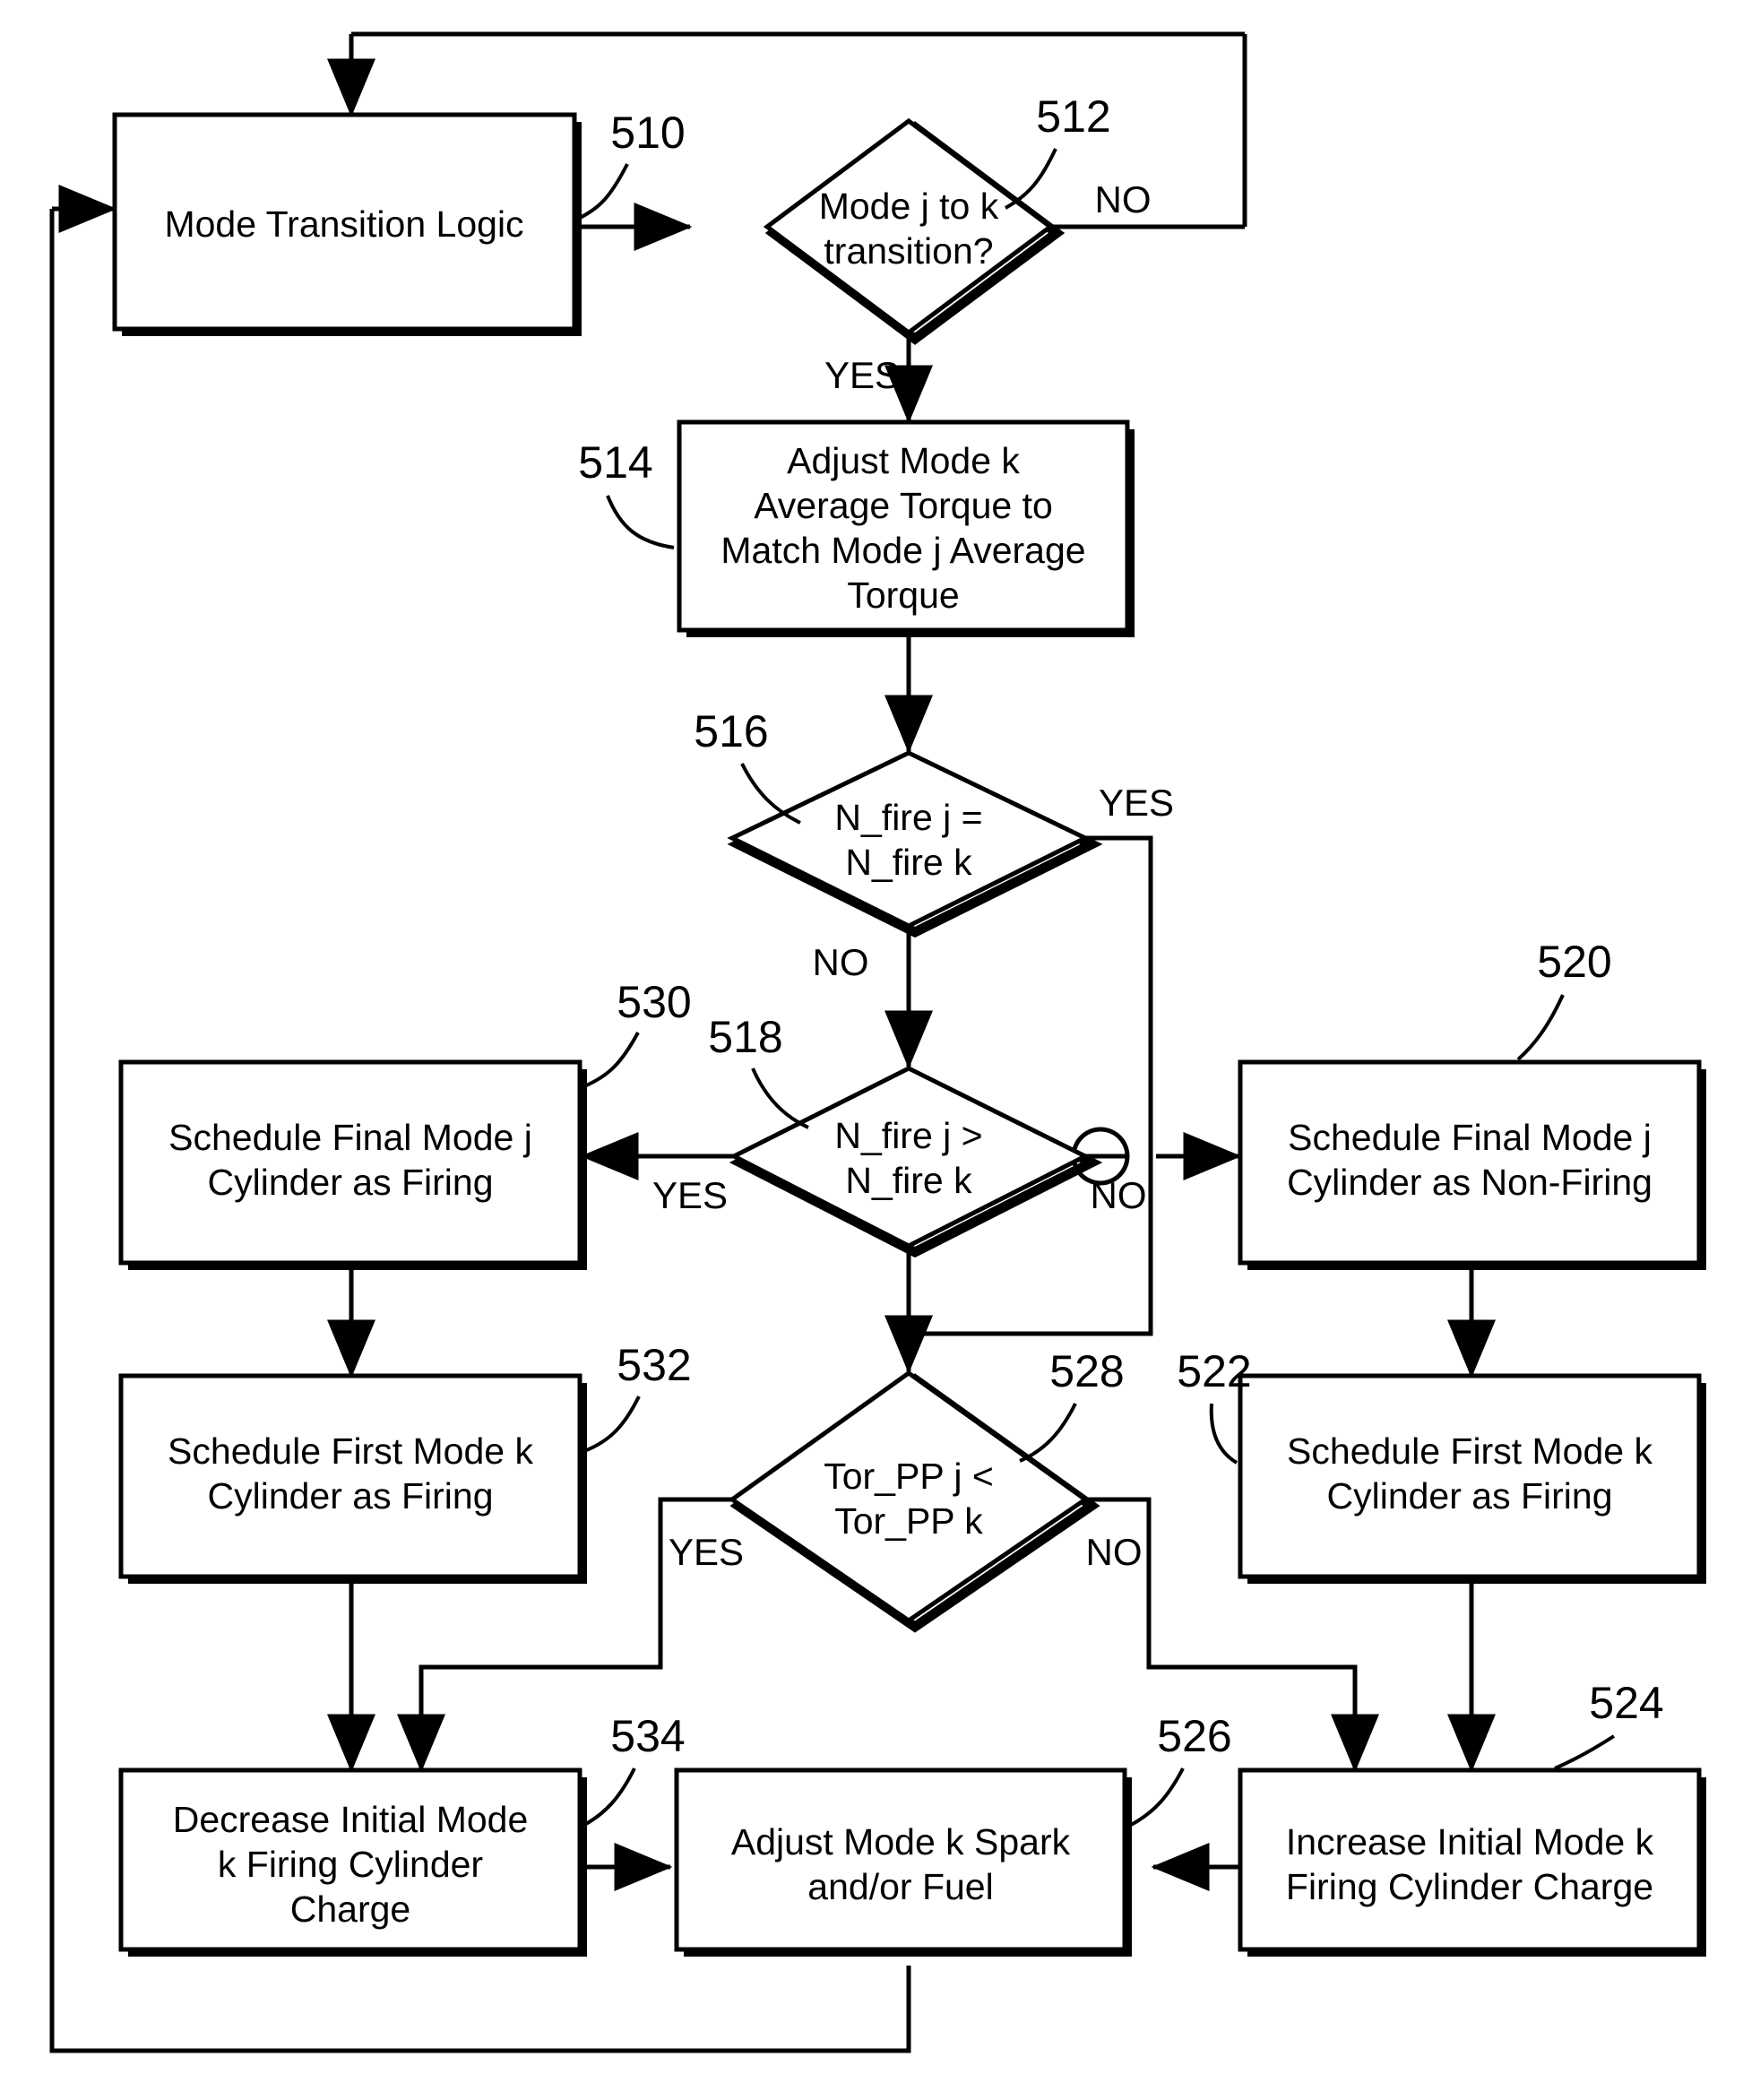 This screenshot has height=2100, width=1743. I want to click on svg-text: 524, so click(1626, 1703).